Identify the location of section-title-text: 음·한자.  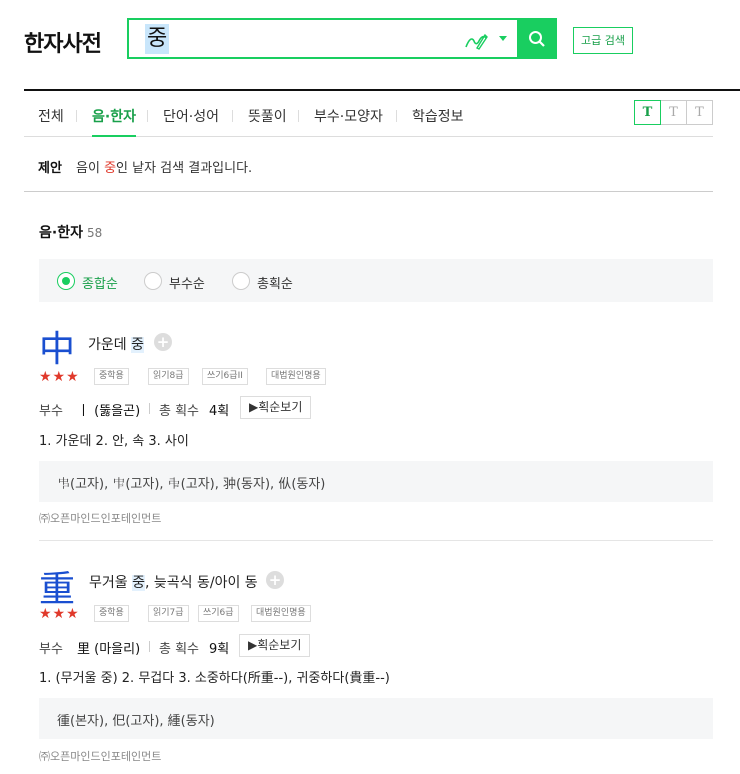
(61, 233).